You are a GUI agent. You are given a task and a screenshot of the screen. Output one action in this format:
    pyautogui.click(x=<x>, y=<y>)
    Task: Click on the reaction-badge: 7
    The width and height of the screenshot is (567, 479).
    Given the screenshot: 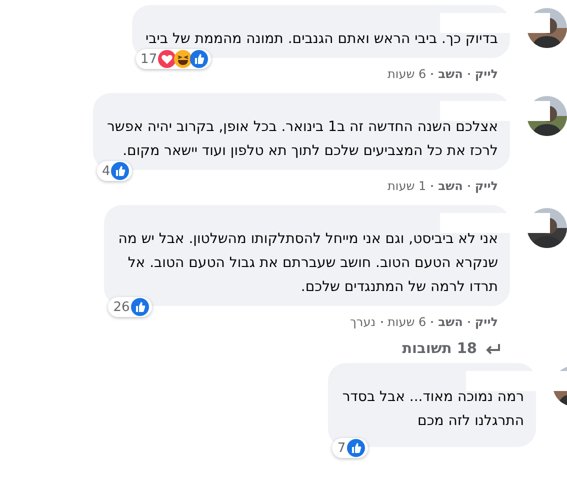 What is the action you would take?
    pyautogui.click(x=350, y=448)
    